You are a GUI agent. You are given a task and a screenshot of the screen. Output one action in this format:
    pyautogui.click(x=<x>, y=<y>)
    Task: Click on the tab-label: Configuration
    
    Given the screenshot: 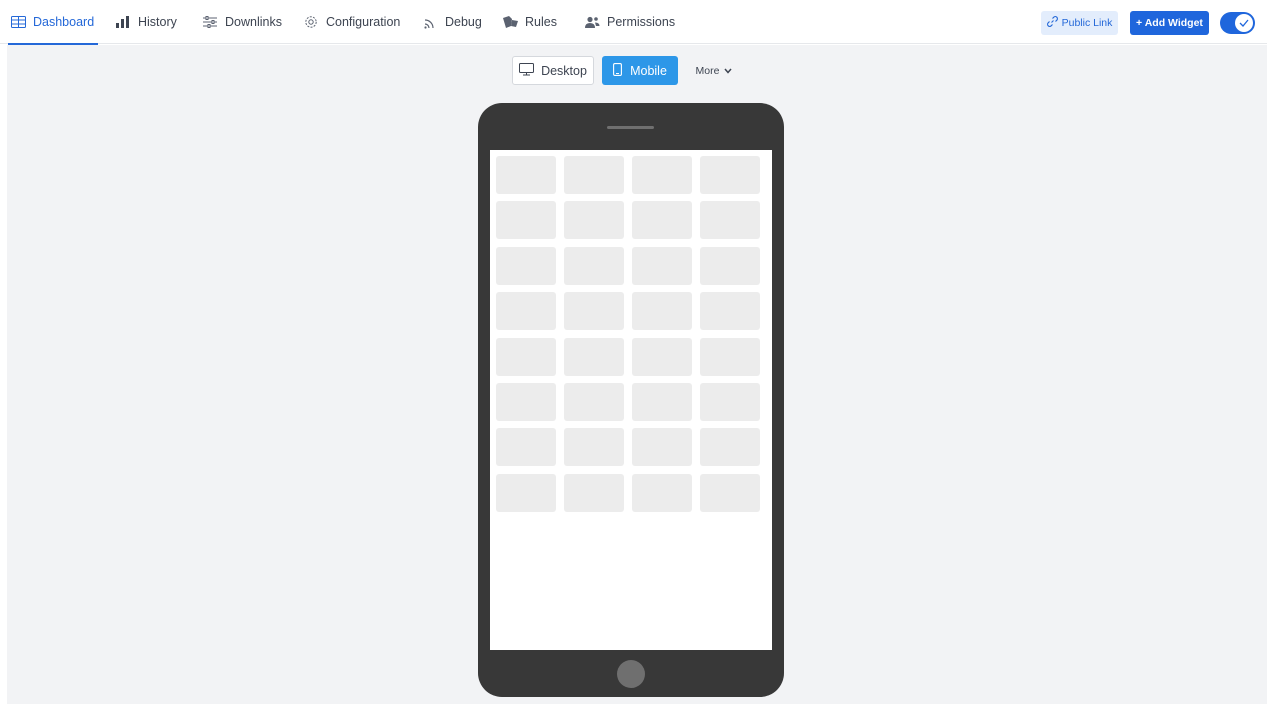 What is the action you would take?
    pyautogui.click(x=363, y=22)
    